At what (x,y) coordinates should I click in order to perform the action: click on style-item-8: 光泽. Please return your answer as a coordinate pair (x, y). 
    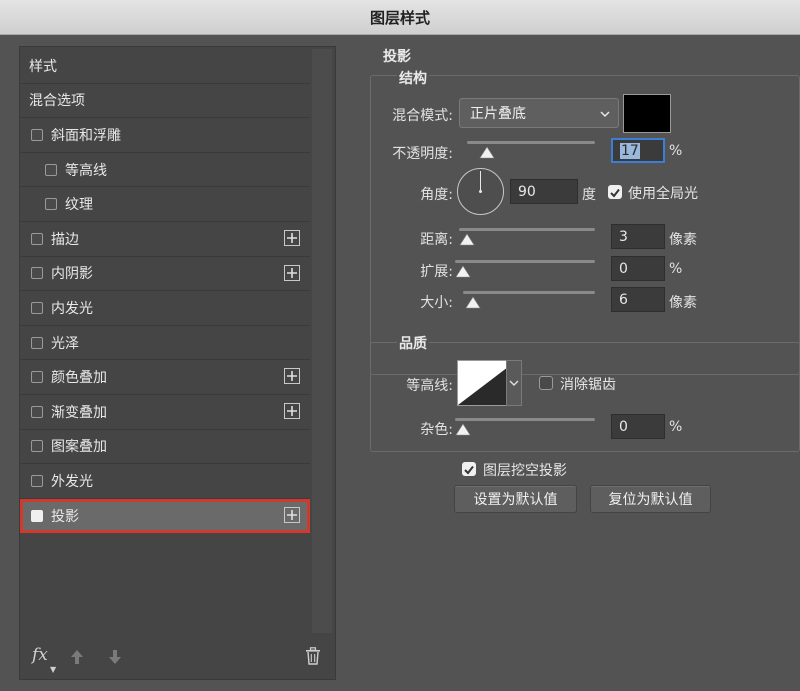
    Looking at the image, I should click on (165, 343).